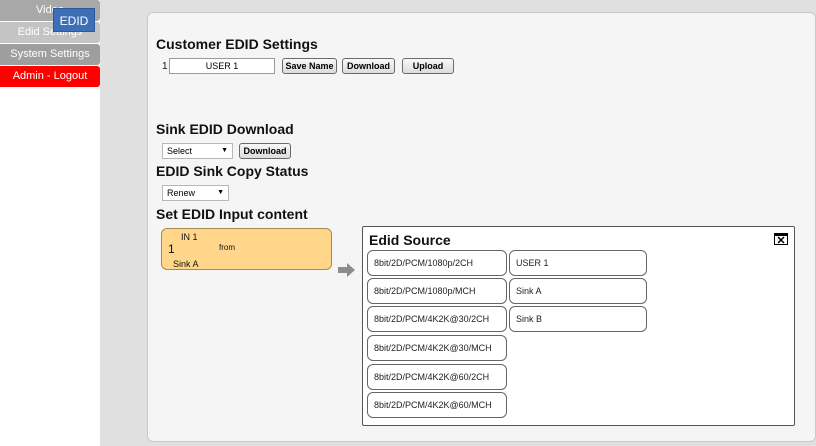  Describe the element at coordinates (781, 239) in the screenshot. I see `close-icon` at that location.